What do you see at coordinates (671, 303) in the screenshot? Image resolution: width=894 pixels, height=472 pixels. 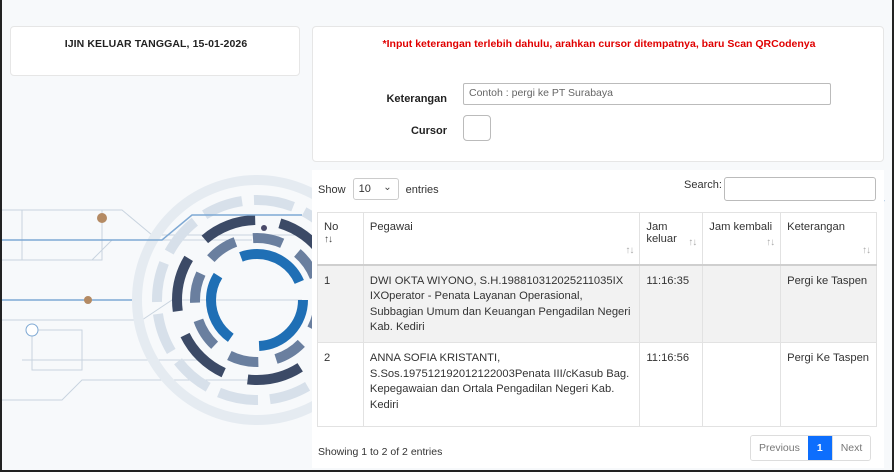 I see `cell-jam-keluar: 11:16:35` at bounding box center [671, 303].